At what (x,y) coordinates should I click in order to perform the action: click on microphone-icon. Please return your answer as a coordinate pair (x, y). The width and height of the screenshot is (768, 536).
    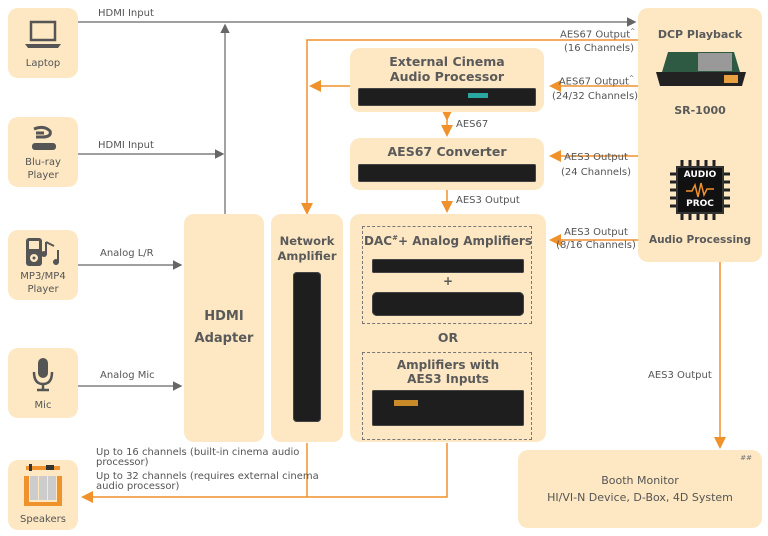
    Looking at the image, I should click on (43, 375).